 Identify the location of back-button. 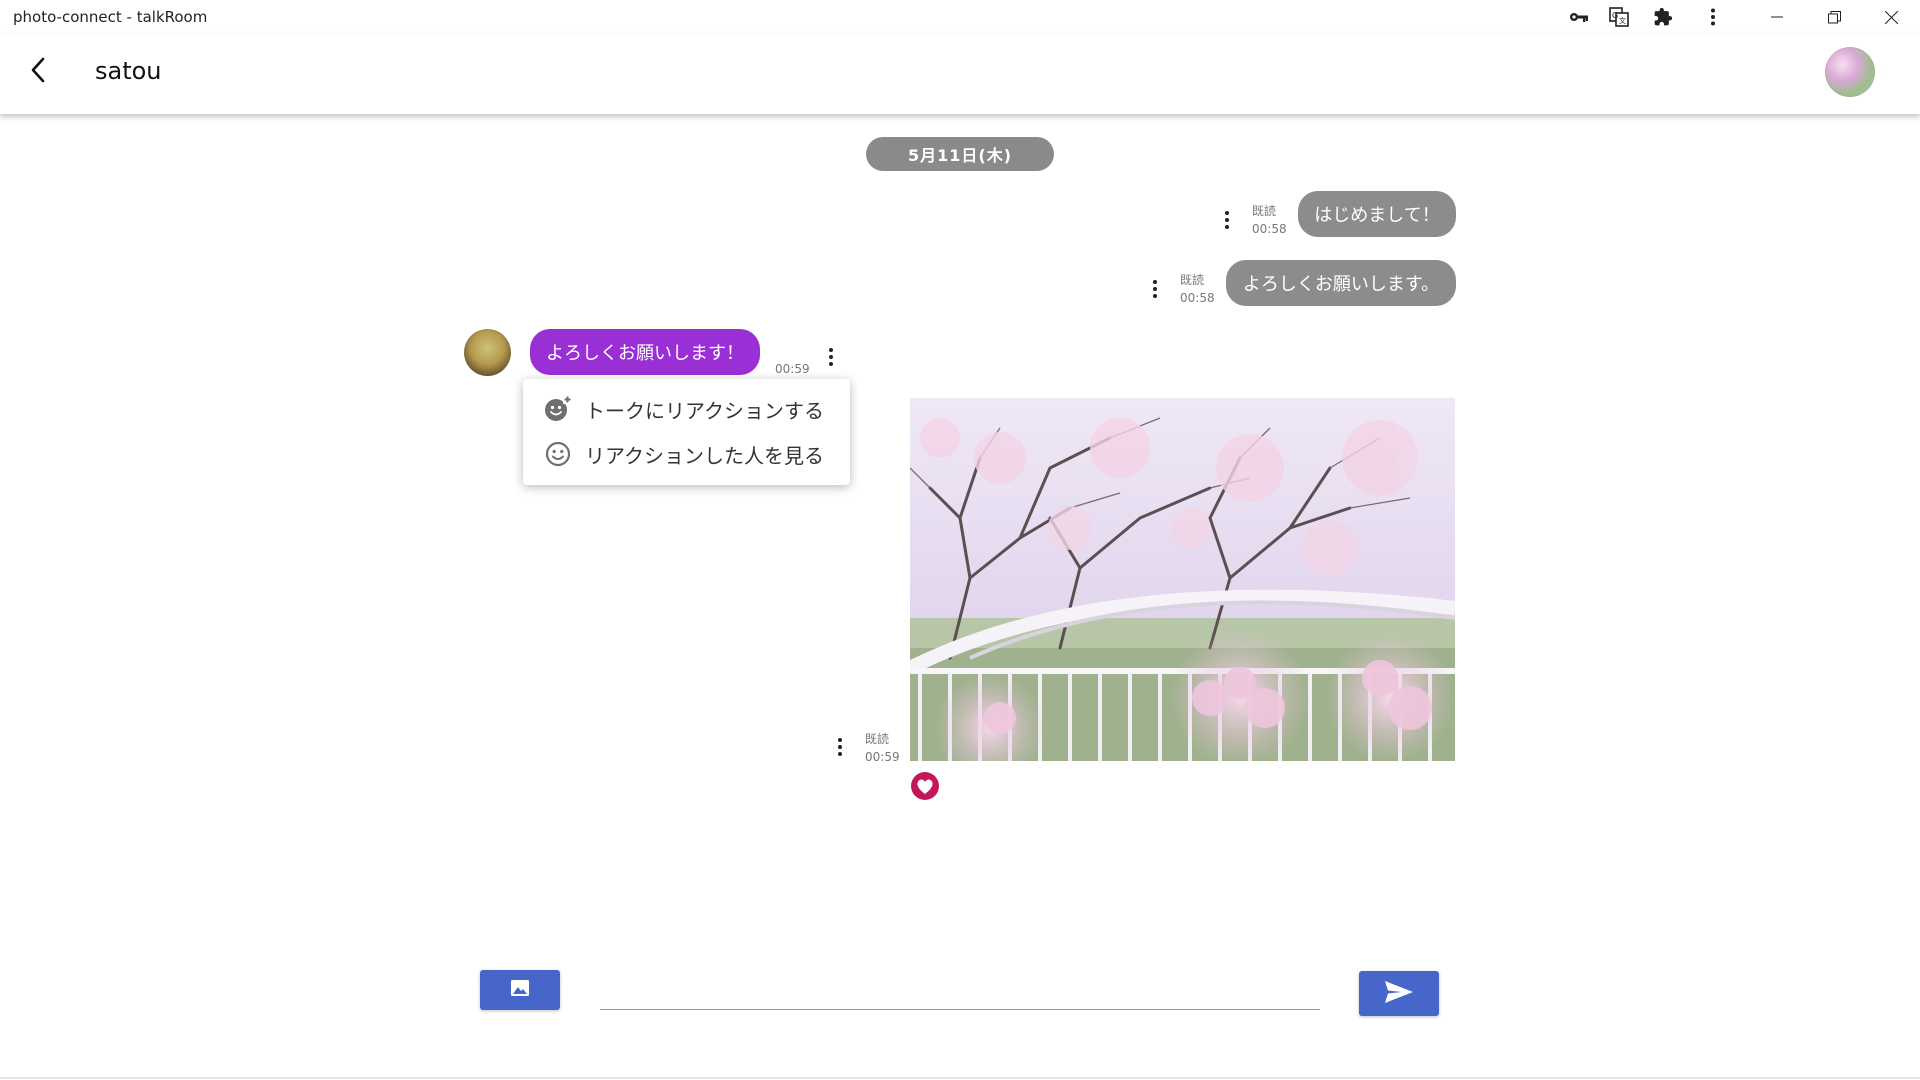
(38, 72).